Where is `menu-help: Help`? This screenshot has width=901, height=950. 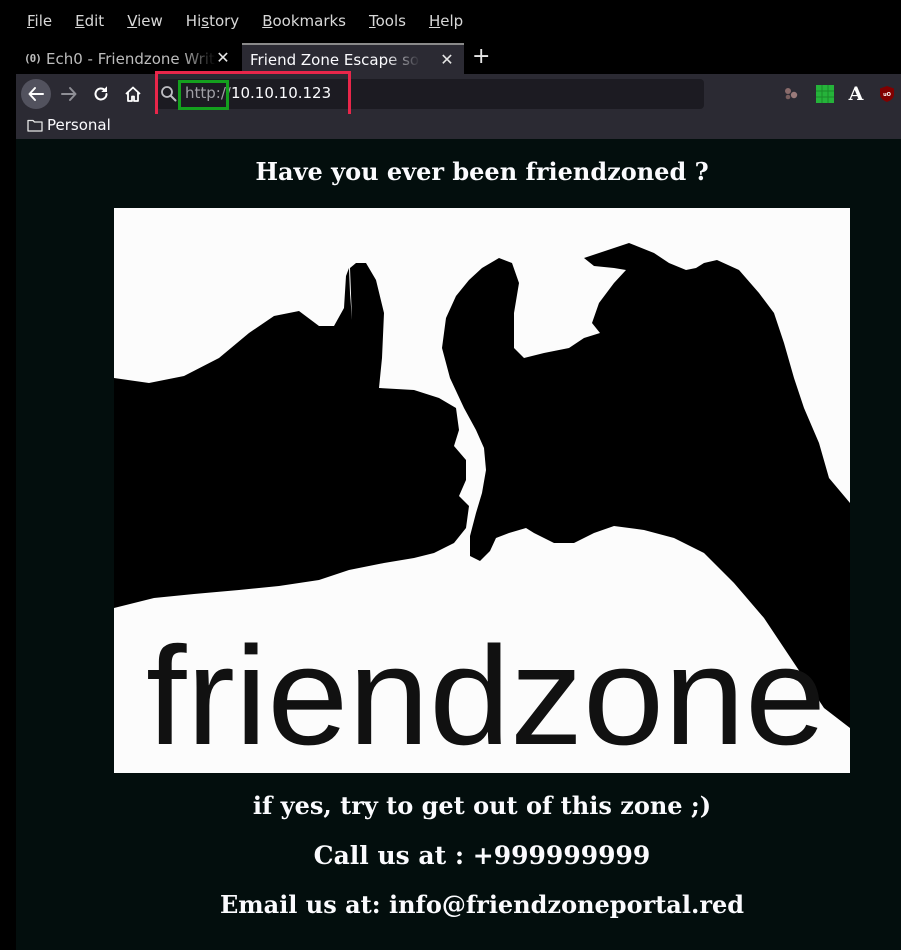 menu-help: Help is located at coordinates (446, 21).